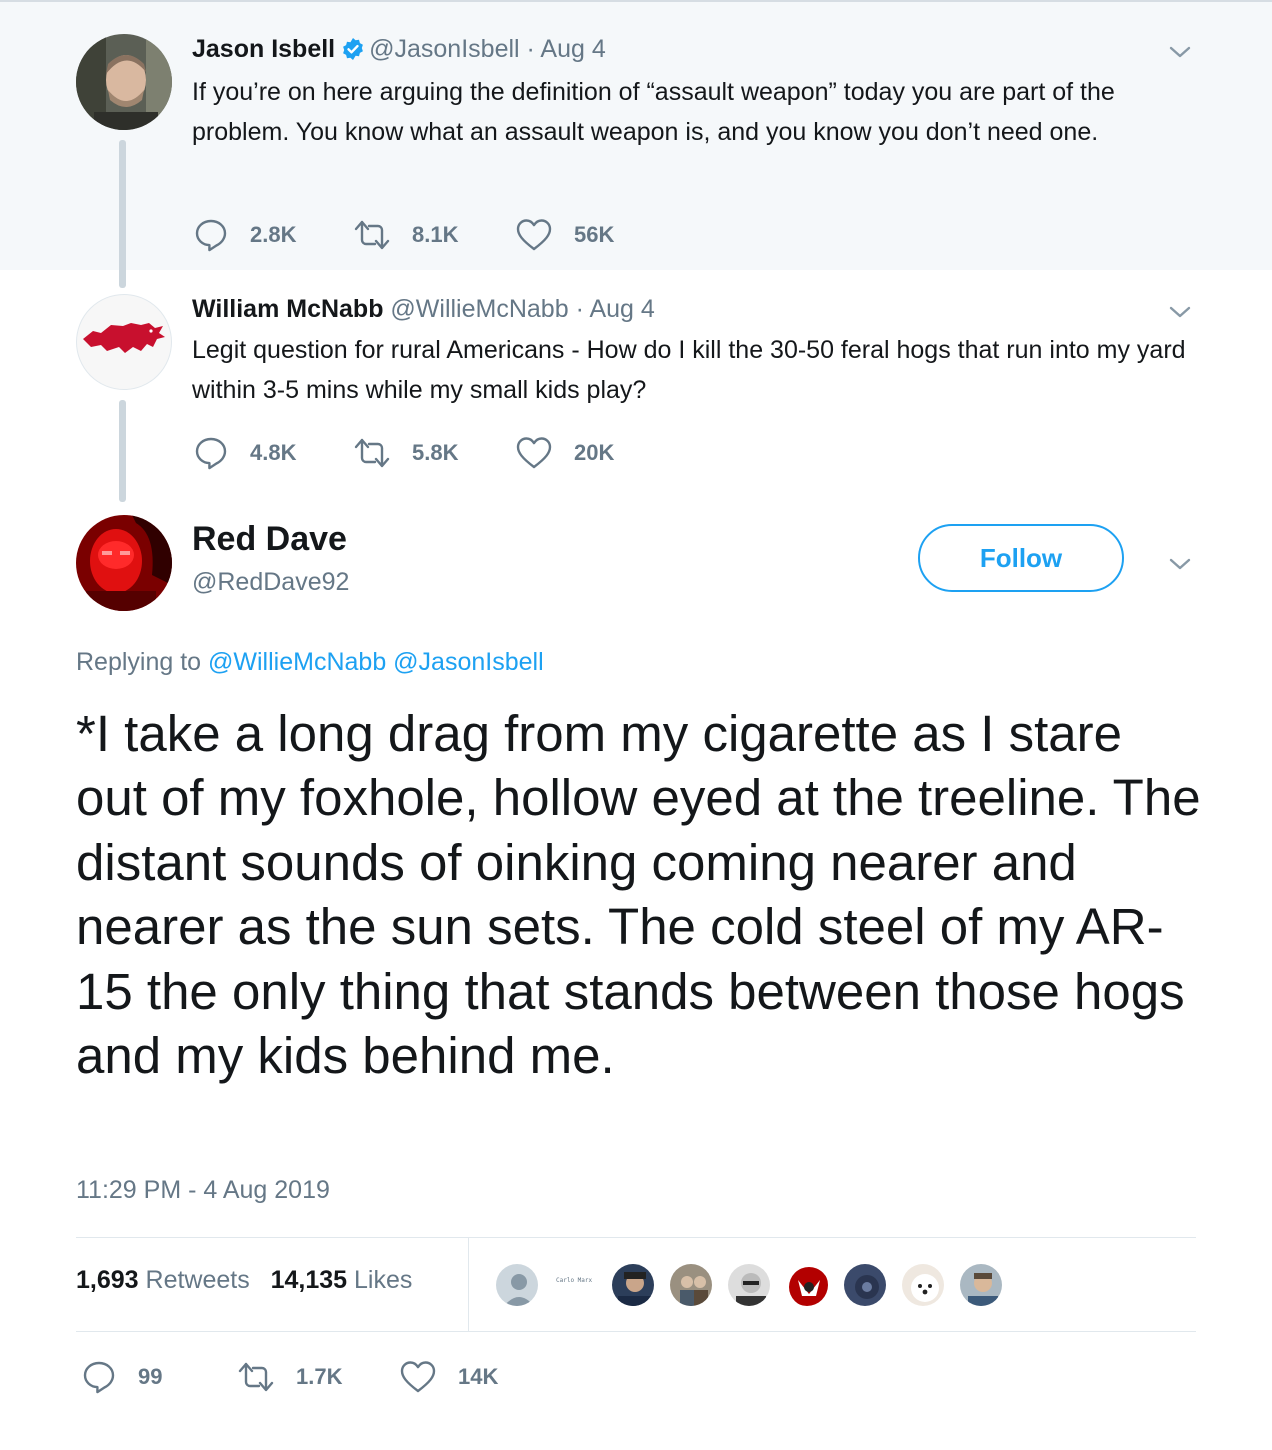  I want to click on reply-count: 99, so click(150, 1376).